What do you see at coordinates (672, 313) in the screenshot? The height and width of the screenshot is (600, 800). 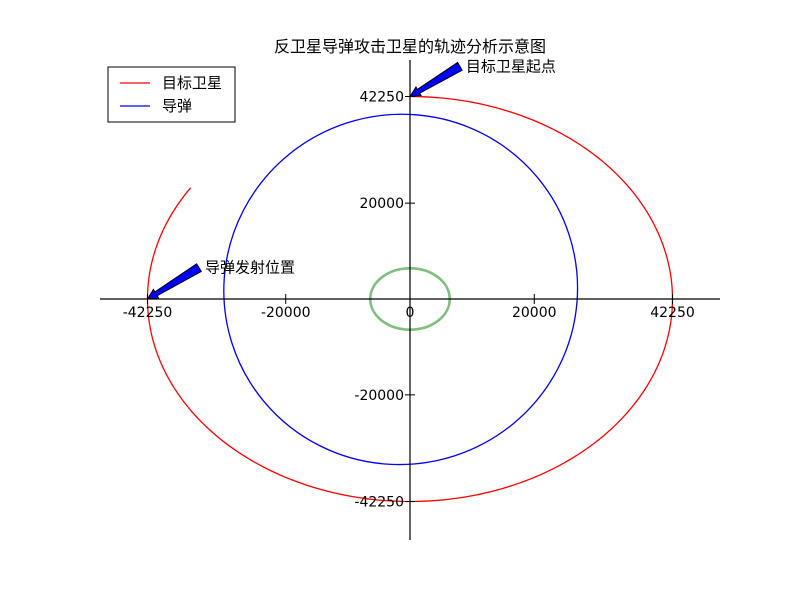 I see `x-tick-label: 42250` at bounding box center [672, 313].